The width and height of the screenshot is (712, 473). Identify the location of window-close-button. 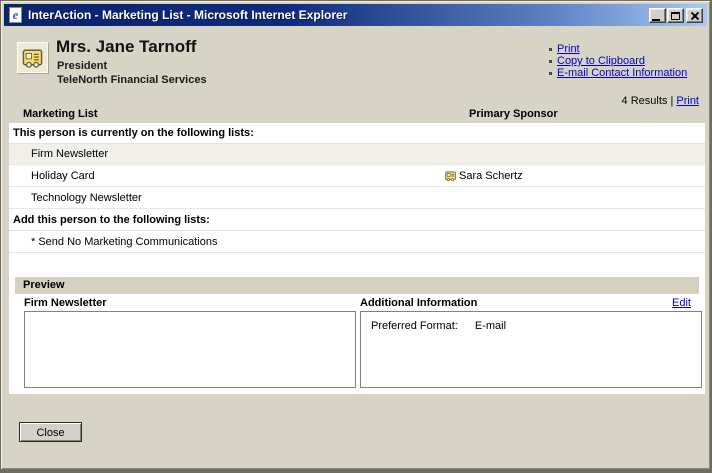
(694, 15).